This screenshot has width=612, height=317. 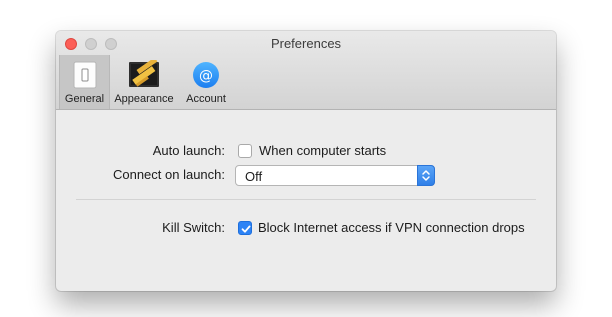 I want to click on tab-appearance: Appearance, so click(x=144, y=82).